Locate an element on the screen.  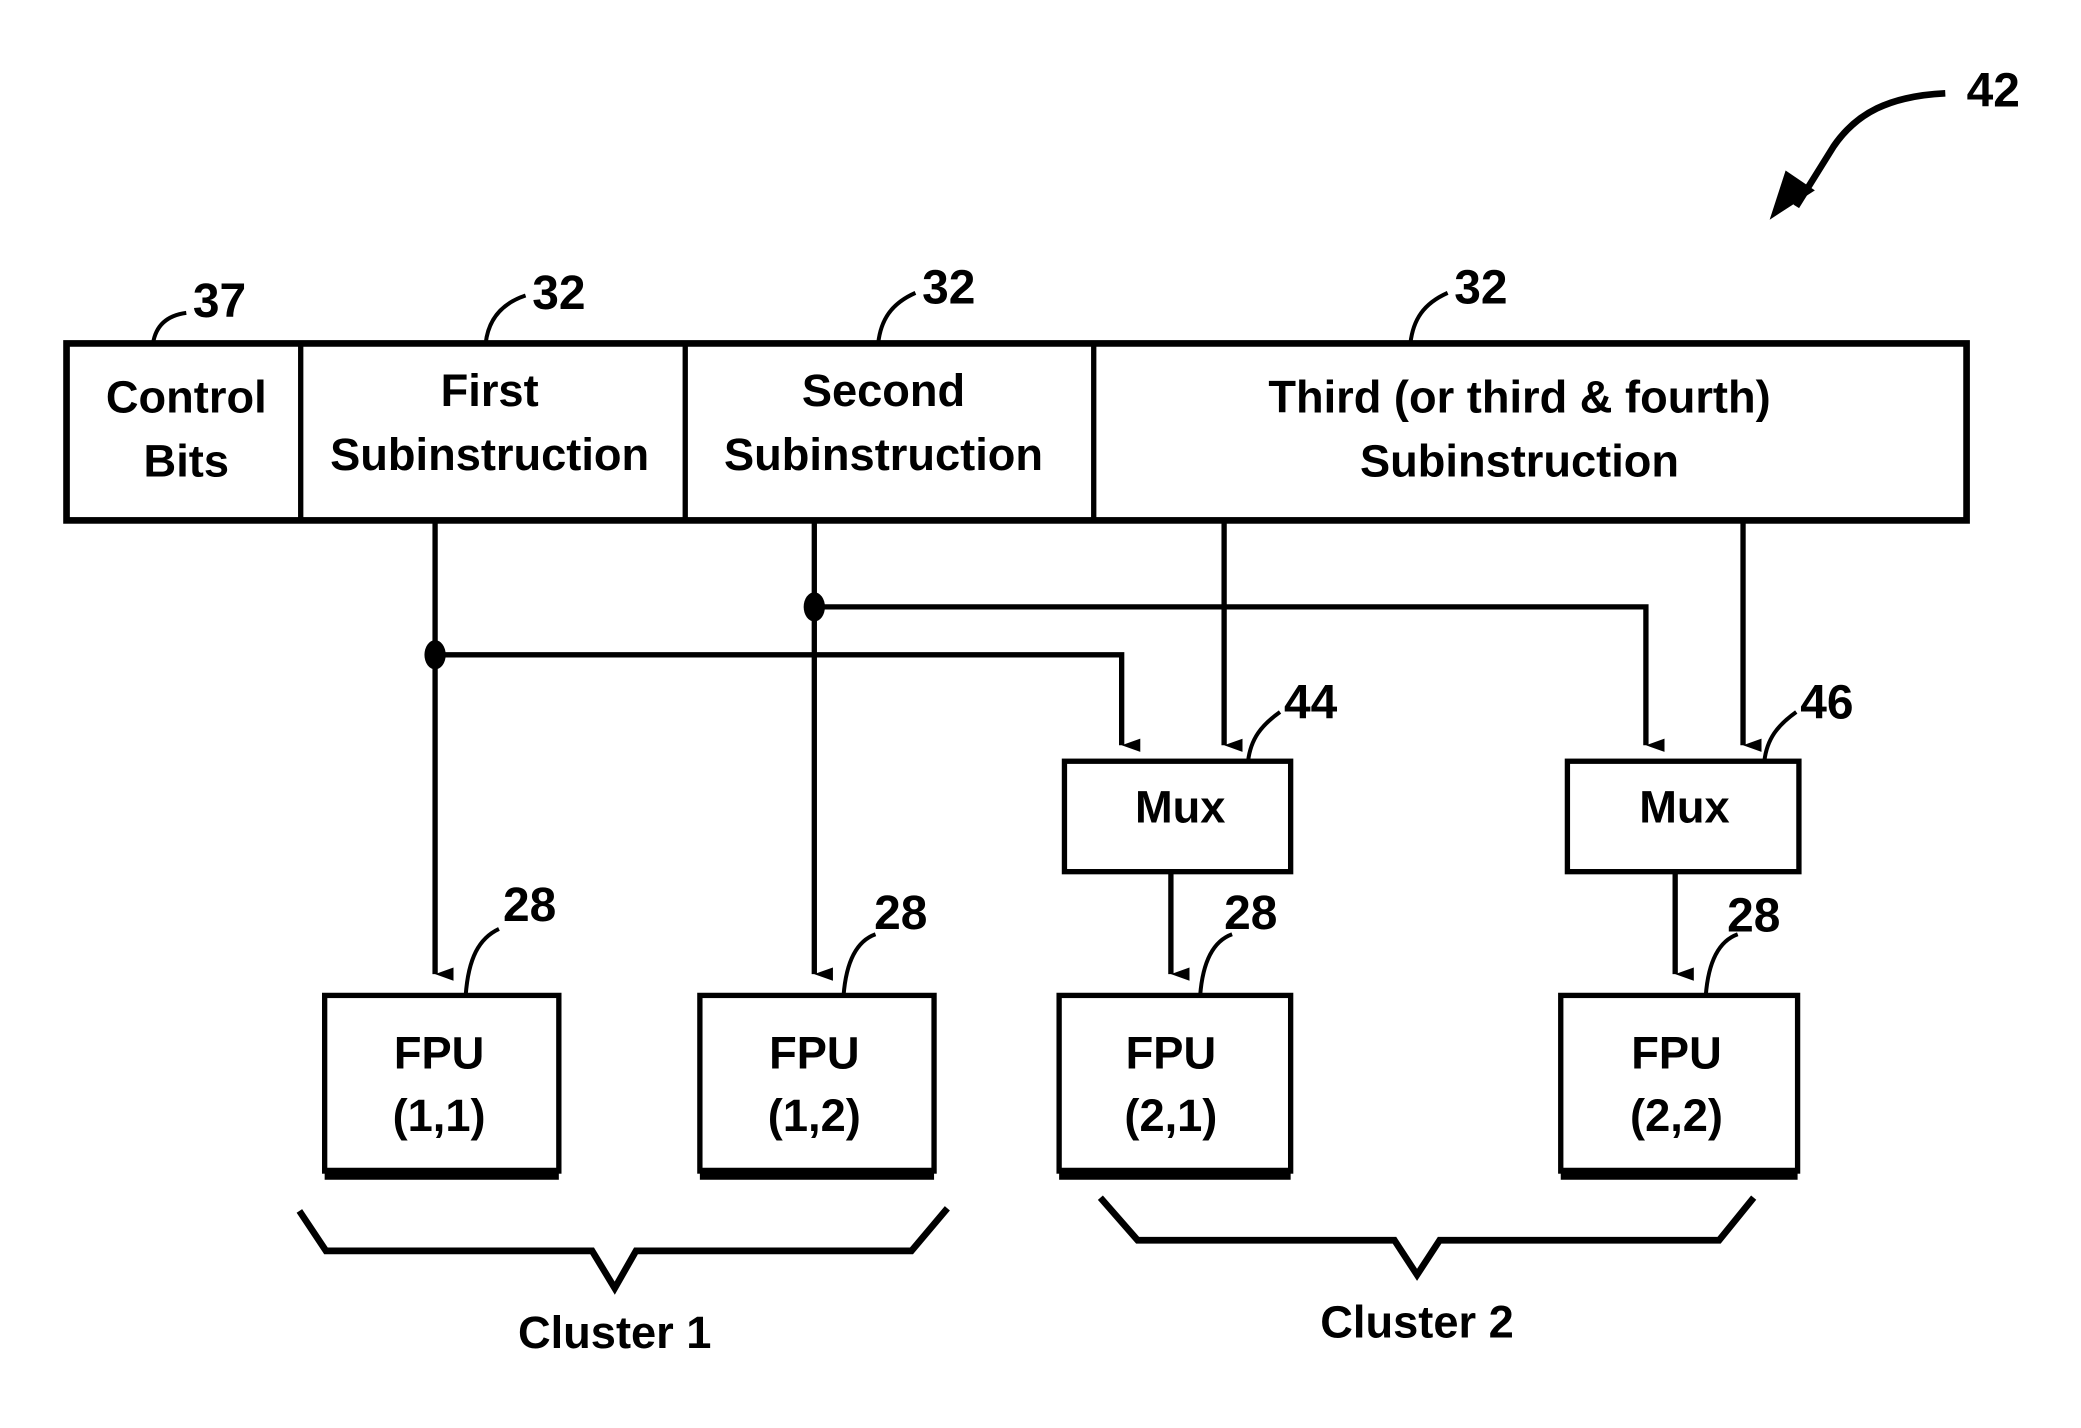
fpu-1-1: FPU (1,1) 28 is located at coordinates (441, 1029).